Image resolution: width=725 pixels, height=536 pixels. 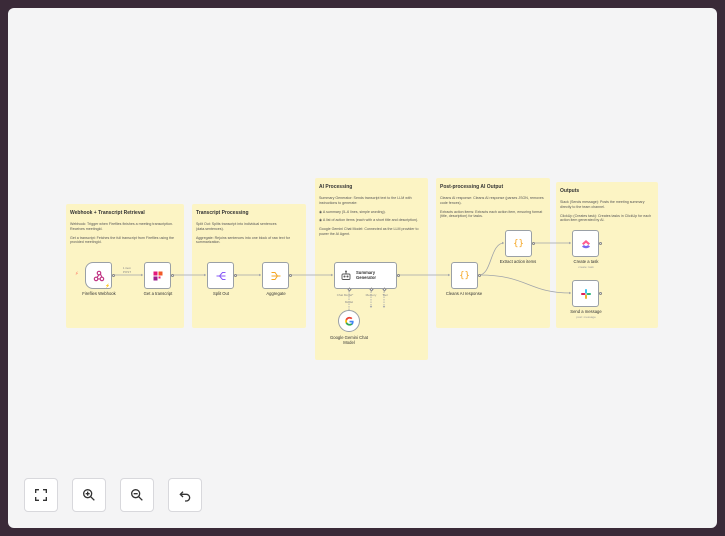 I want to click on clickup-icon, so click(x=585, y=243).